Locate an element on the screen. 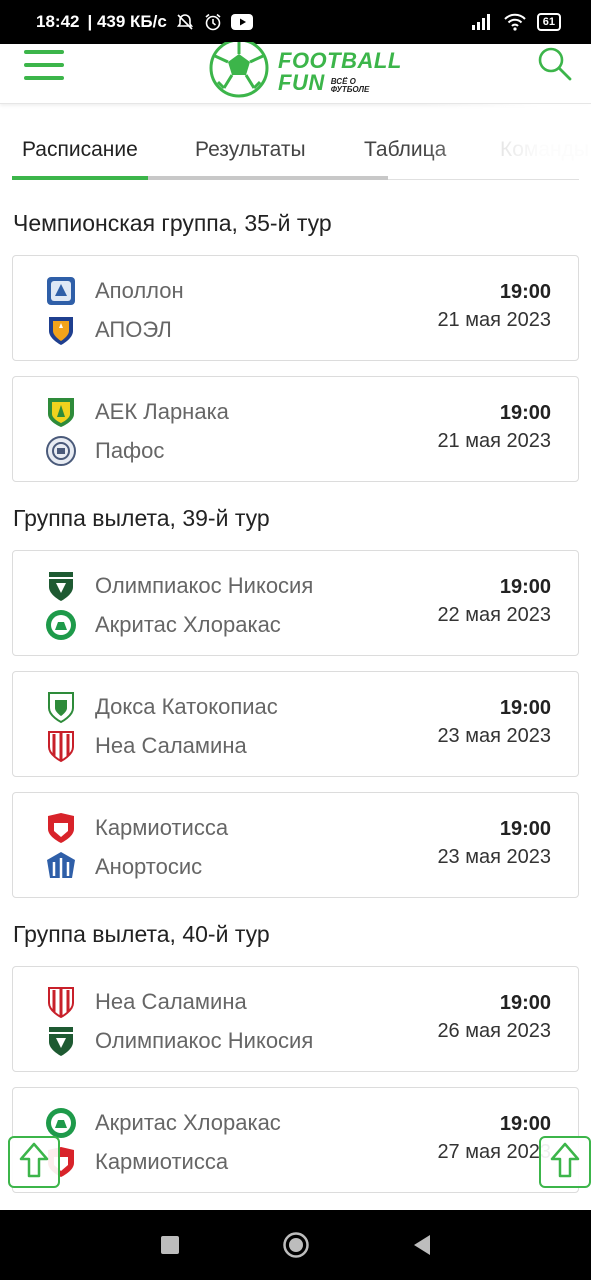 Image resolution: width=591 pixels, height=1280 pixels. tab-bar: Расписание Результаты Таблица Команды is located at coordinates (295, 145).